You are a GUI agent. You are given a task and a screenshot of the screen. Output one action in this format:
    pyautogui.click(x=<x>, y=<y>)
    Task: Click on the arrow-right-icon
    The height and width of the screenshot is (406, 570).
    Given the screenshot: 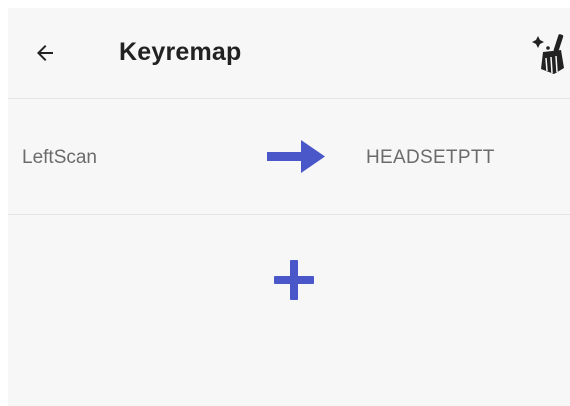 What is the action you would take?
    pyautogui.click(x=296, y=156)
    